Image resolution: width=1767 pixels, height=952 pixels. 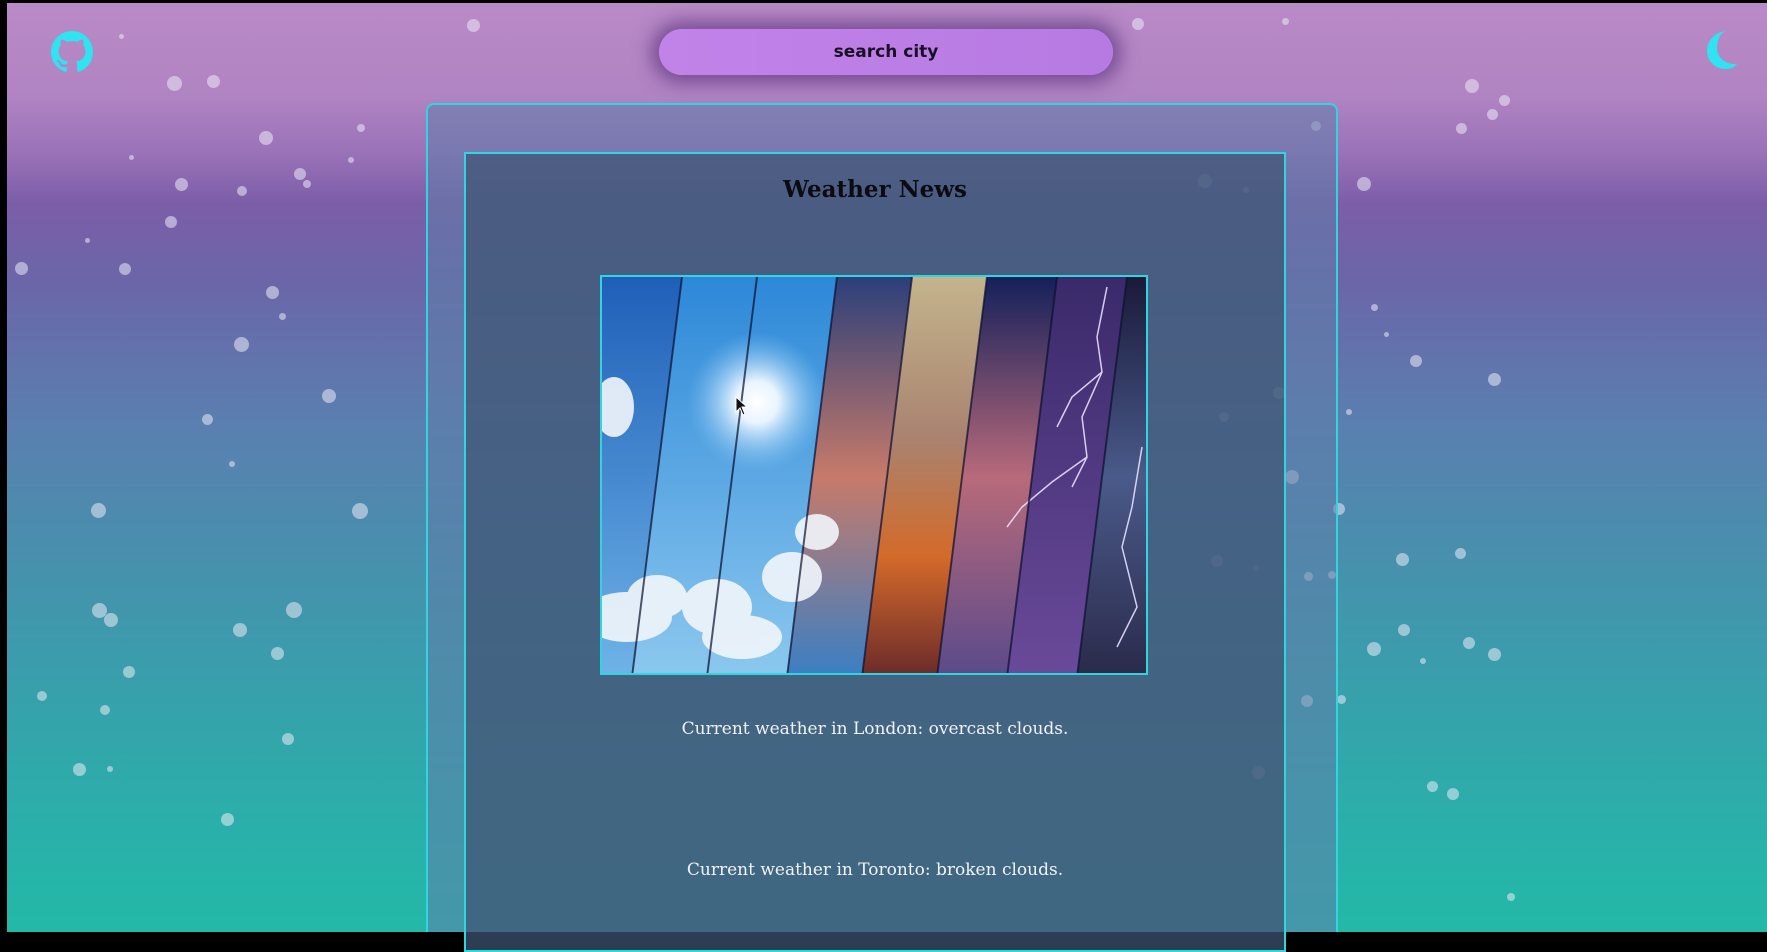 I want to click on github-link, so click(x=72, y=52).